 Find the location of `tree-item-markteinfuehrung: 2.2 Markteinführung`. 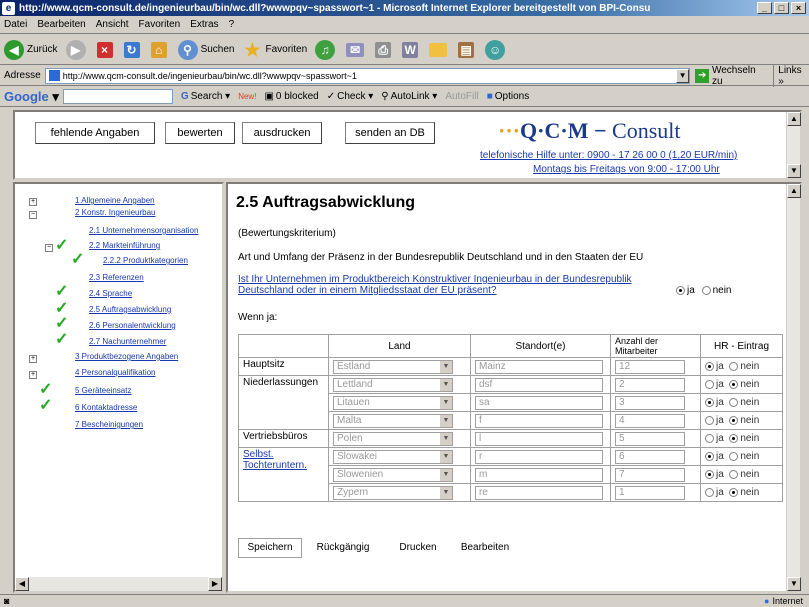

tree-item-markteinfuehrung: 2.2 Markteinführung is located at coordinates (124, 245).